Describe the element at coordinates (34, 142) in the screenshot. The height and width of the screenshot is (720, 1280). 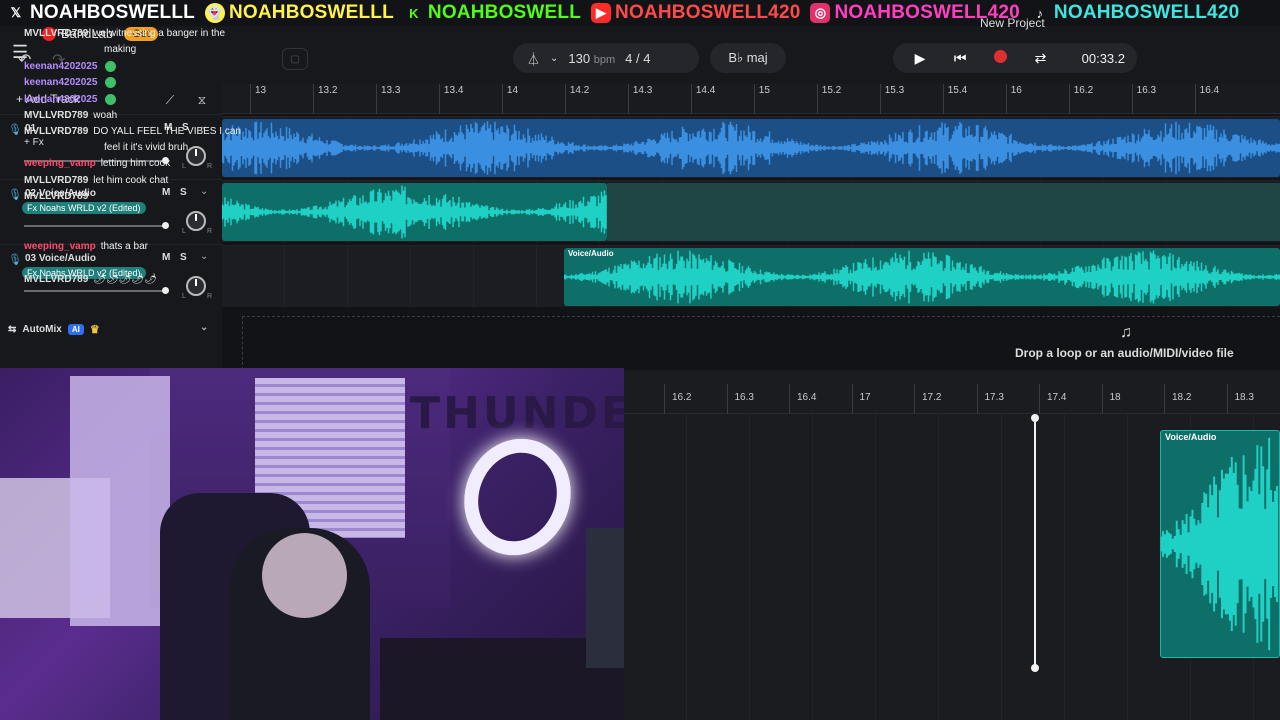
I see `add-fx-button: + Fx` at that location.